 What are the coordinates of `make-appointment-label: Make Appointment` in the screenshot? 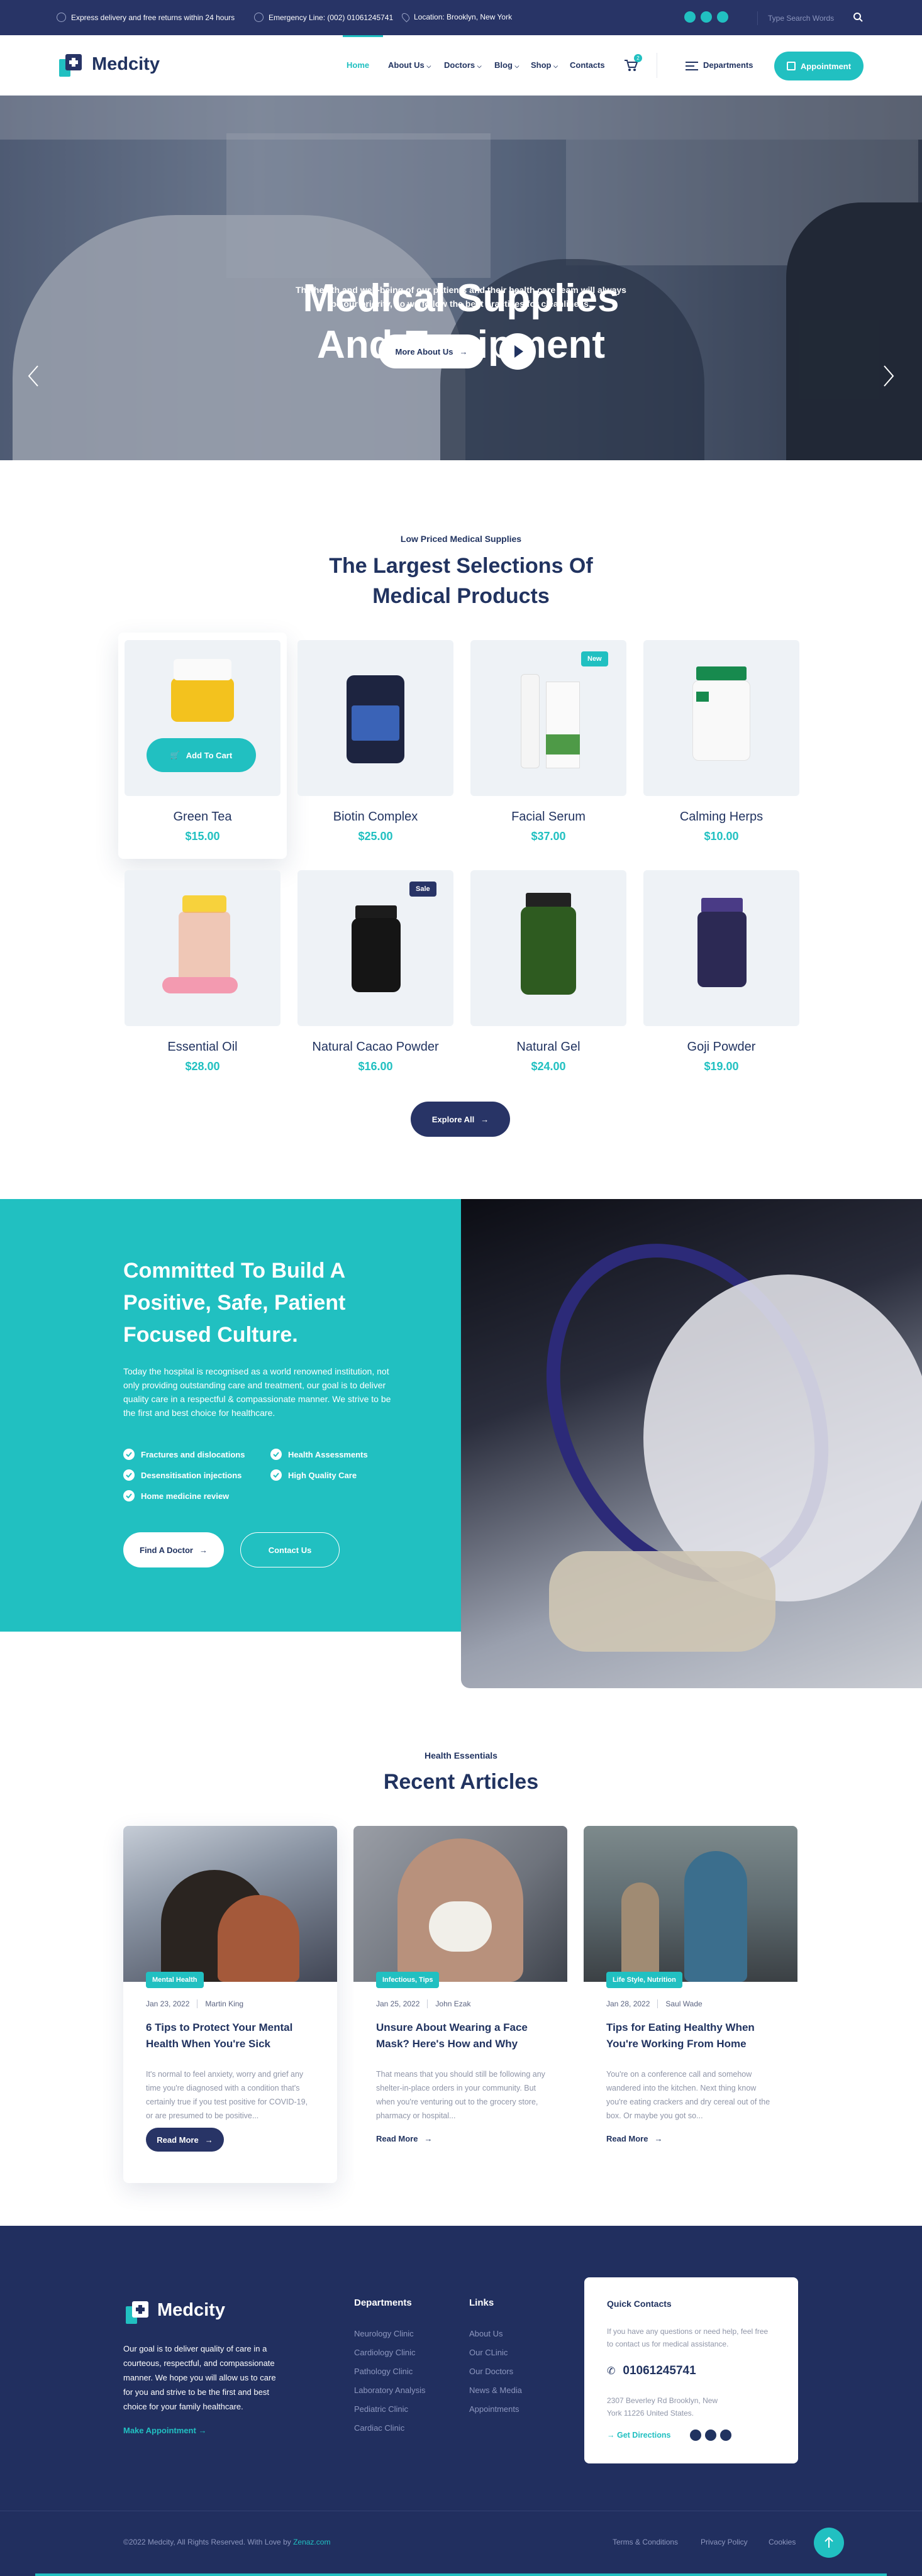 It's located at (159, 2430).